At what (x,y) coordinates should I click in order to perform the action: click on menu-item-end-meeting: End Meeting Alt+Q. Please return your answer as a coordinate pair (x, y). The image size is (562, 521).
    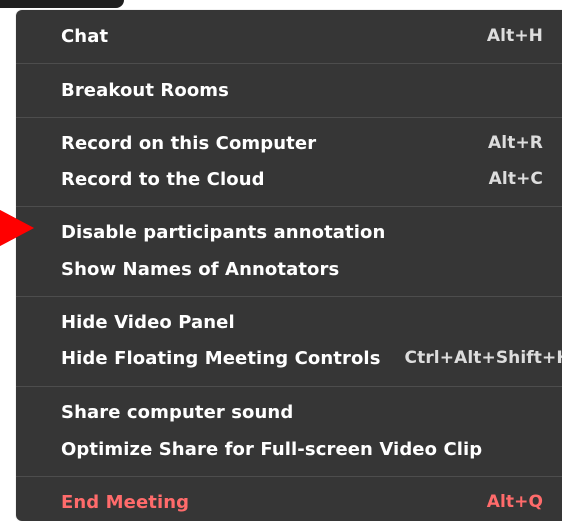
    Looking at the image, I should click on (302, 502).